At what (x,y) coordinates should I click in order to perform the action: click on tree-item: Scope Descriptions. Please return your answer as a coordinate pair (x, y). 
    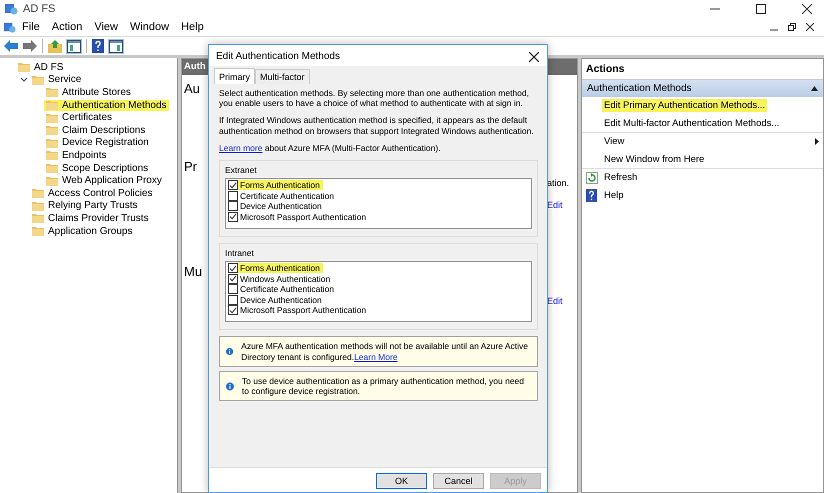
    Looking at the image, I should click on (97, 168).